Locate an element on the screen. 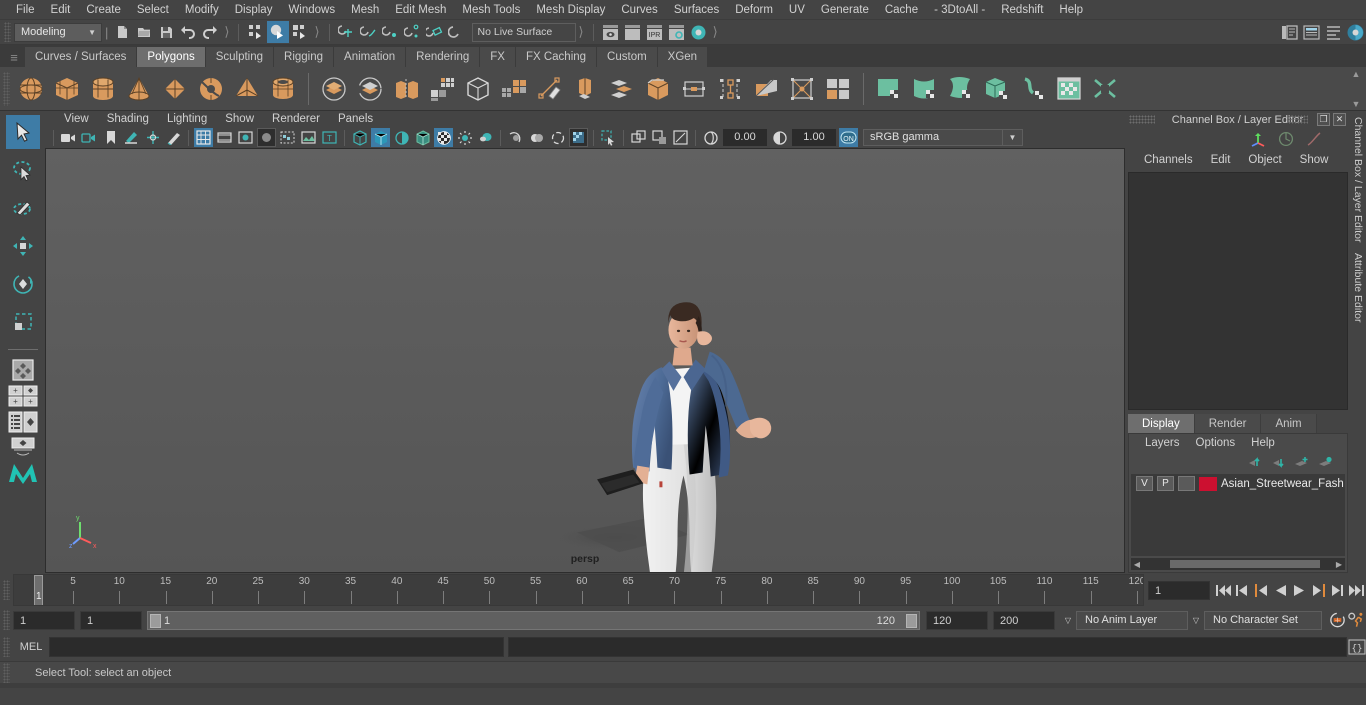  shelf-tab-custom: Custom is located at coordinates (627, 57).